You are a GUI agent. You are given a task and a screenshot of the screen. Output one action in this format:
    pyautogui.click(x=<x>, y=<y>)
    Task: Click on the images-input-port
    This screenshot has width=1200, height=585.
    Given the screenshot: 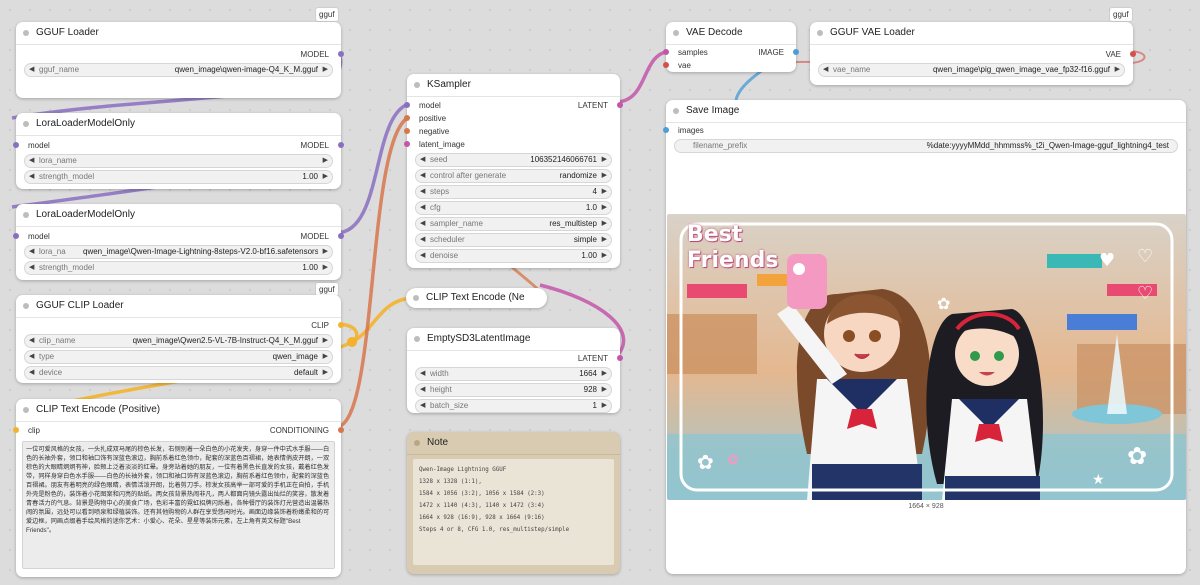 What is the action you would take?
    pyautogui.click(x=666, y=130)
    